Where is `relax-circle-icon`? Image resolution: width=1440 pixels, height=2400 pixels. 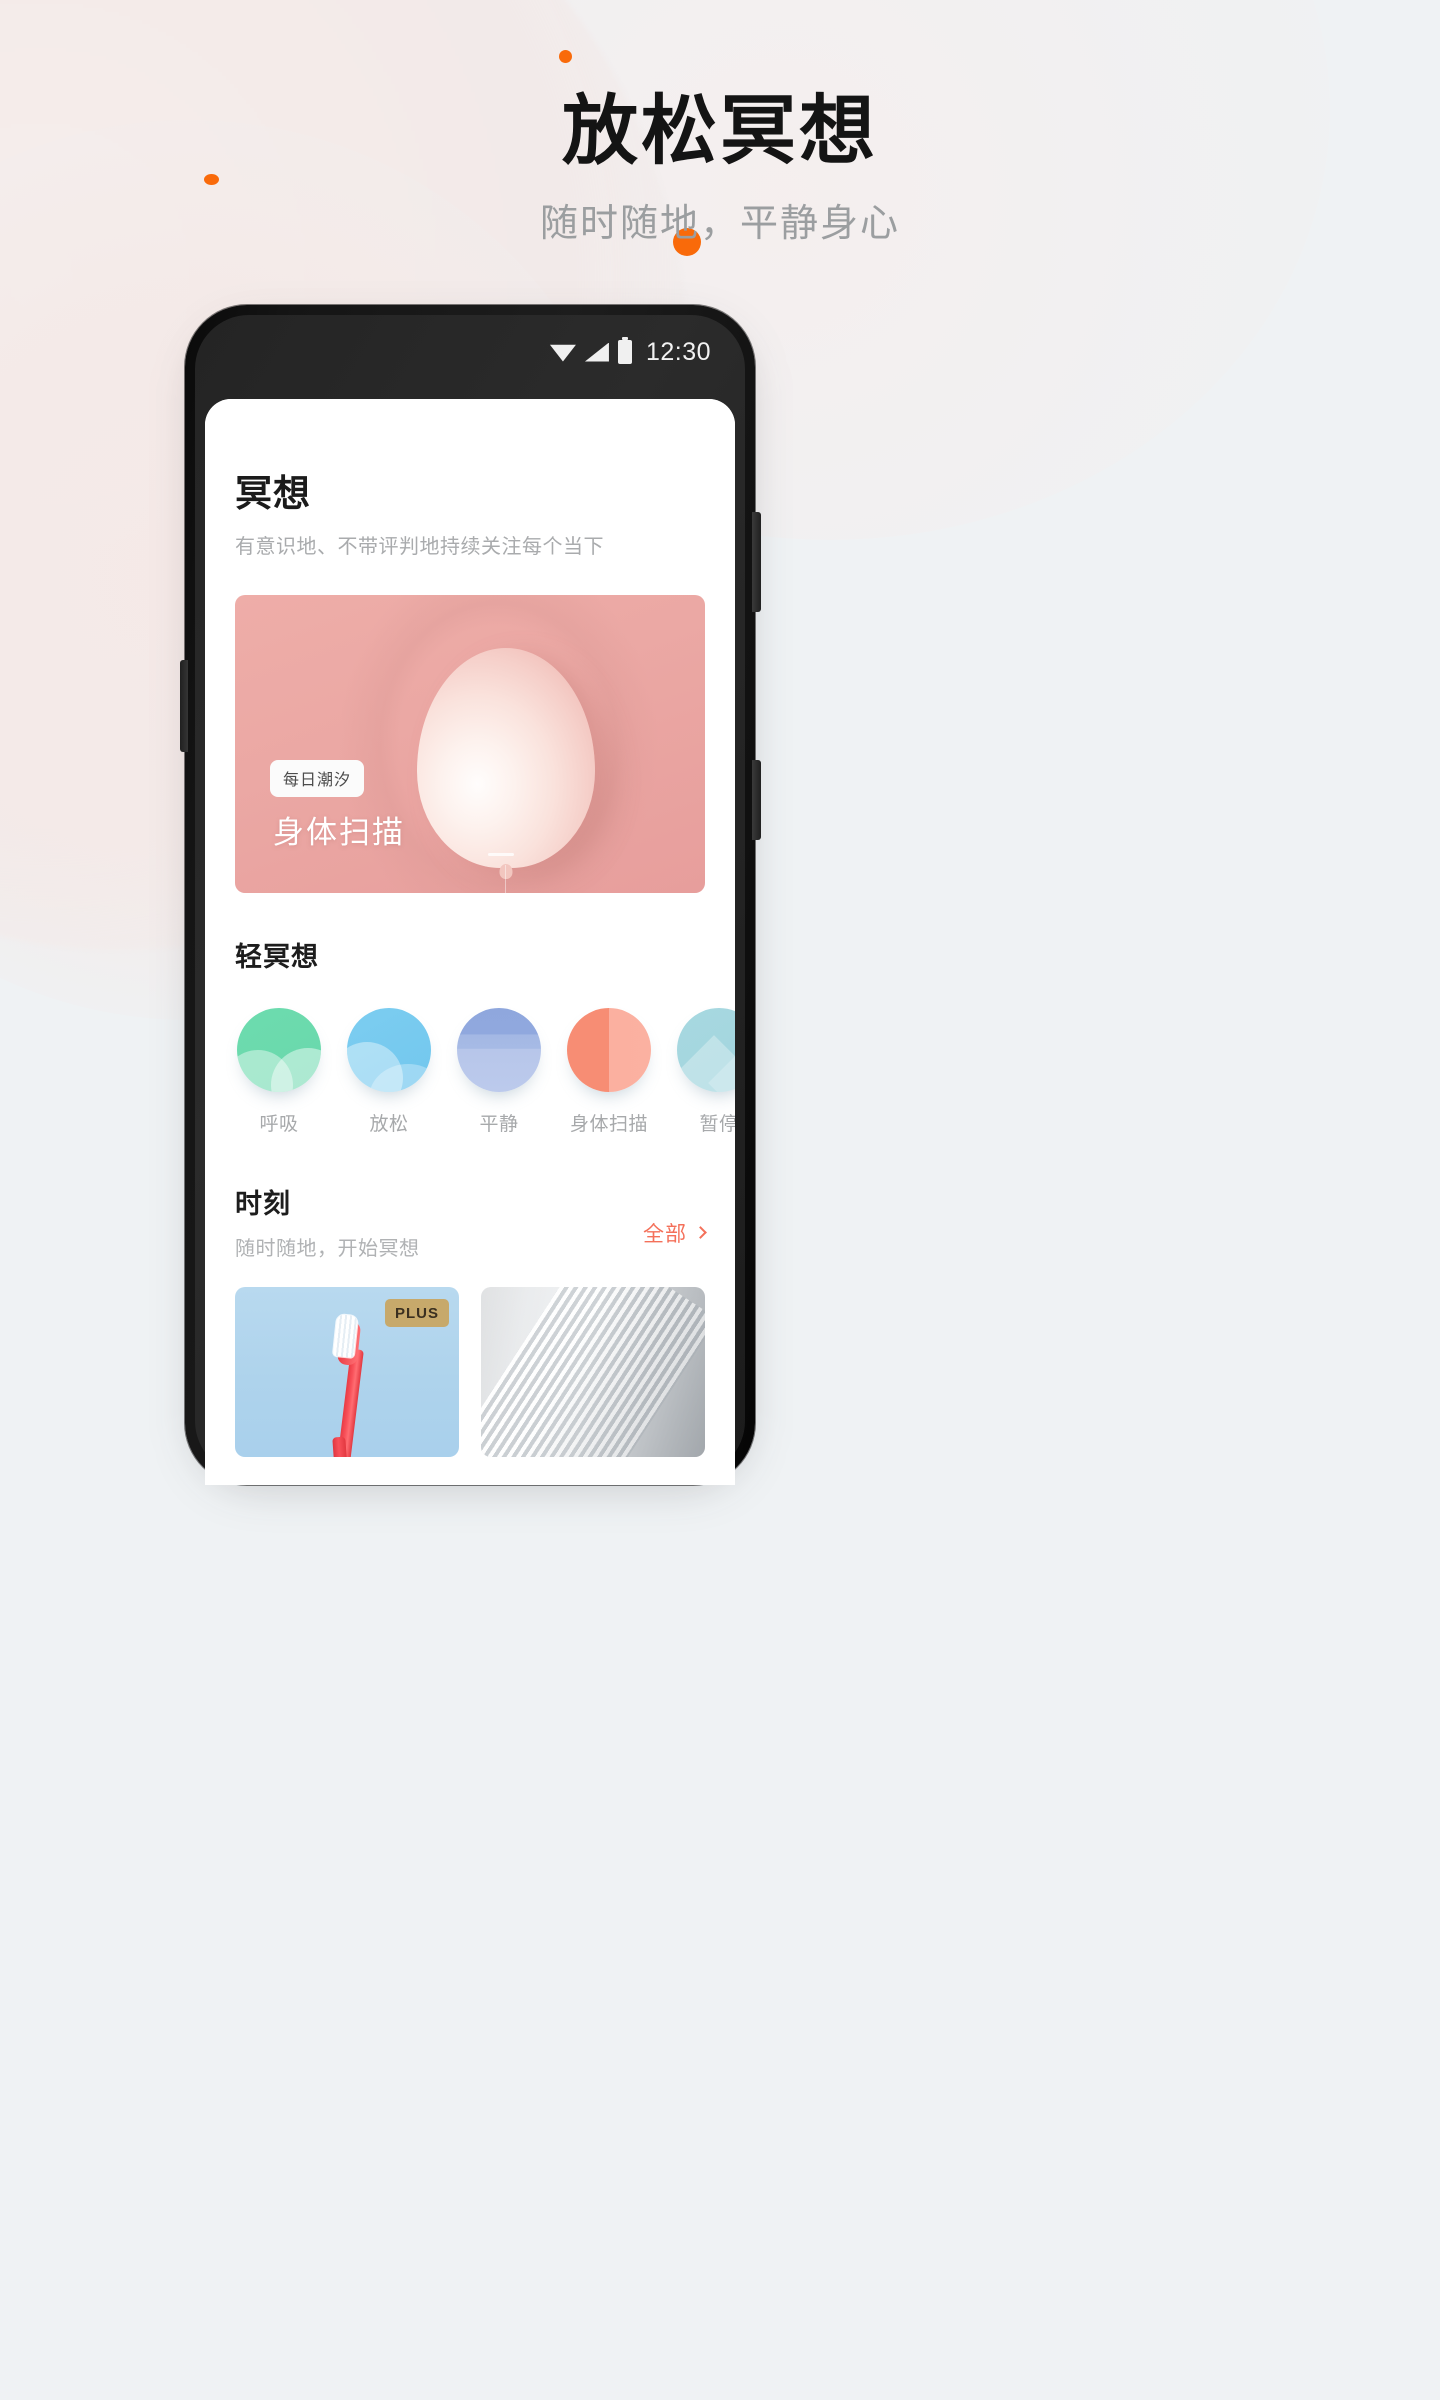 relax-circle-icon is located at coordinates (389, 1050).